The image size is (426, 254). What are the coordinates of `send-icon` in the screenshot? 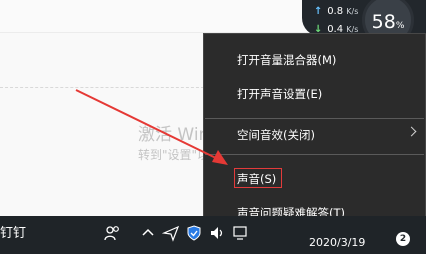 It's located at (171, 233).